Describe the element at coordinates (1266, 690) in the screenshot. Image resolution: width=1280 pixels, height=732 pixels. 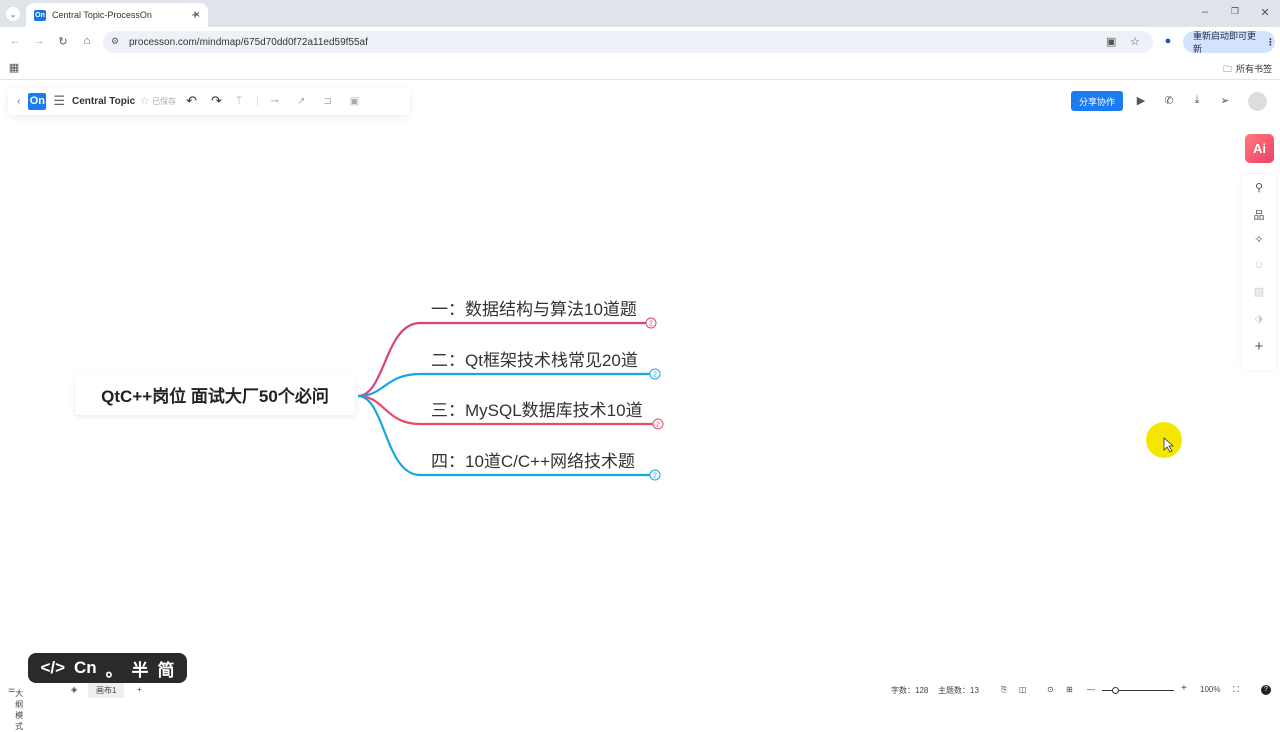
I see `help-icon: ?` at that location.